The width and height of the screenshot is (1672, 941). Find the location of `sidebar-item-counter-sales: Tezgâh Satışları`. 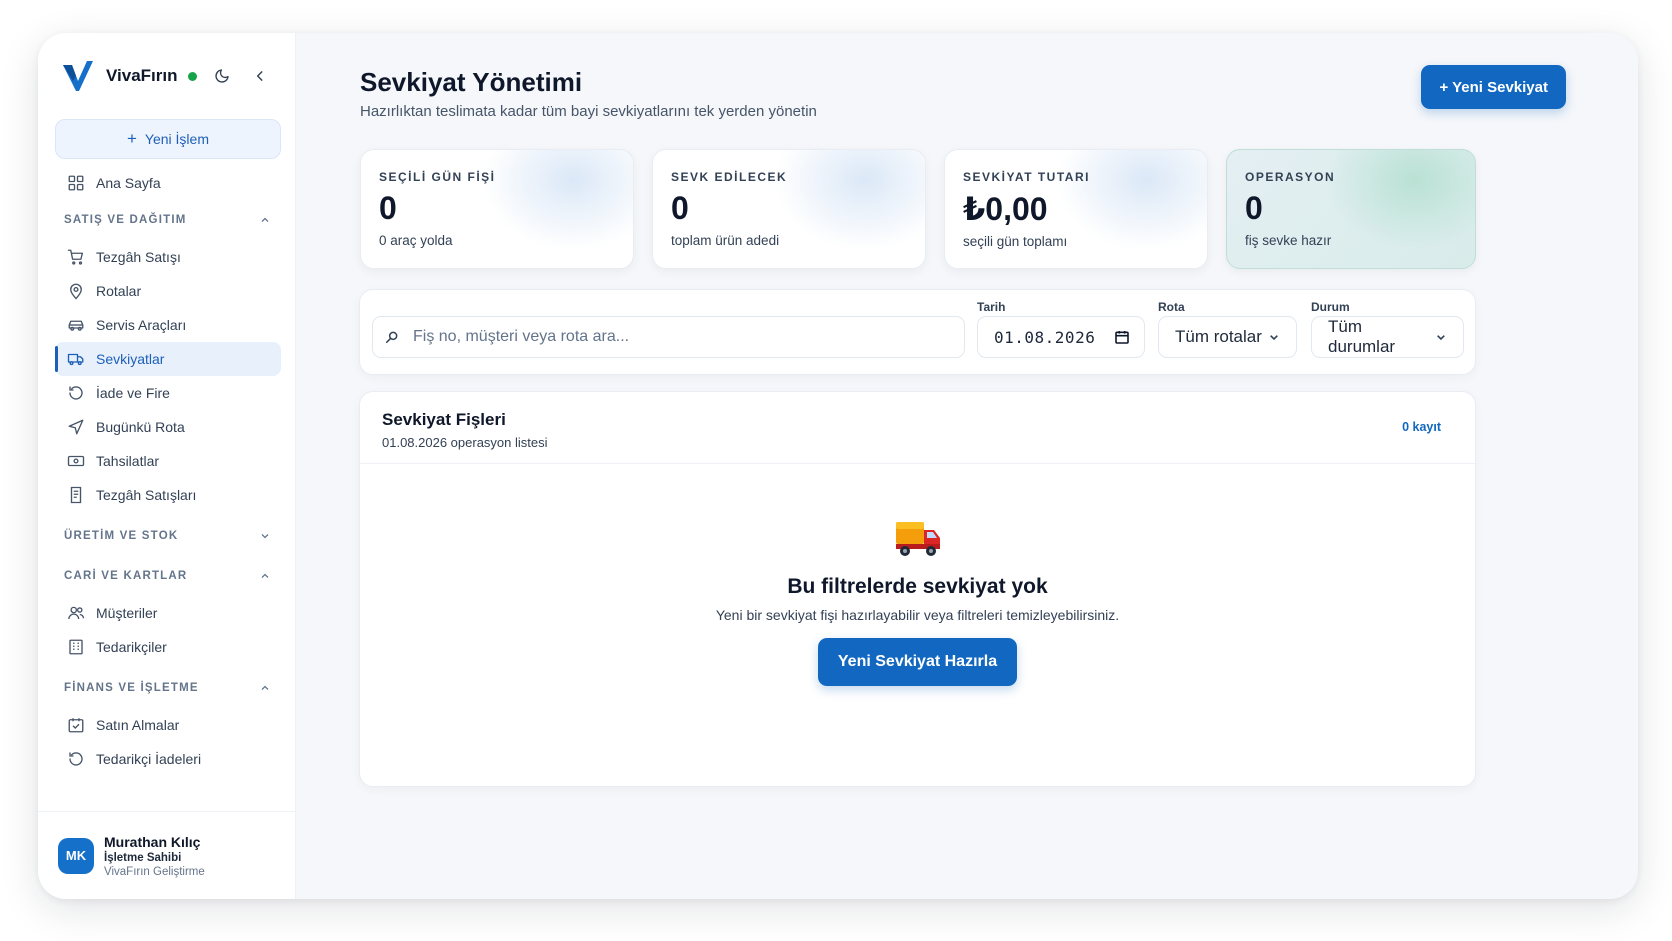

sidebar-item-counter-sales: Tezgâh Satışları is located at coordinates (168, 495).